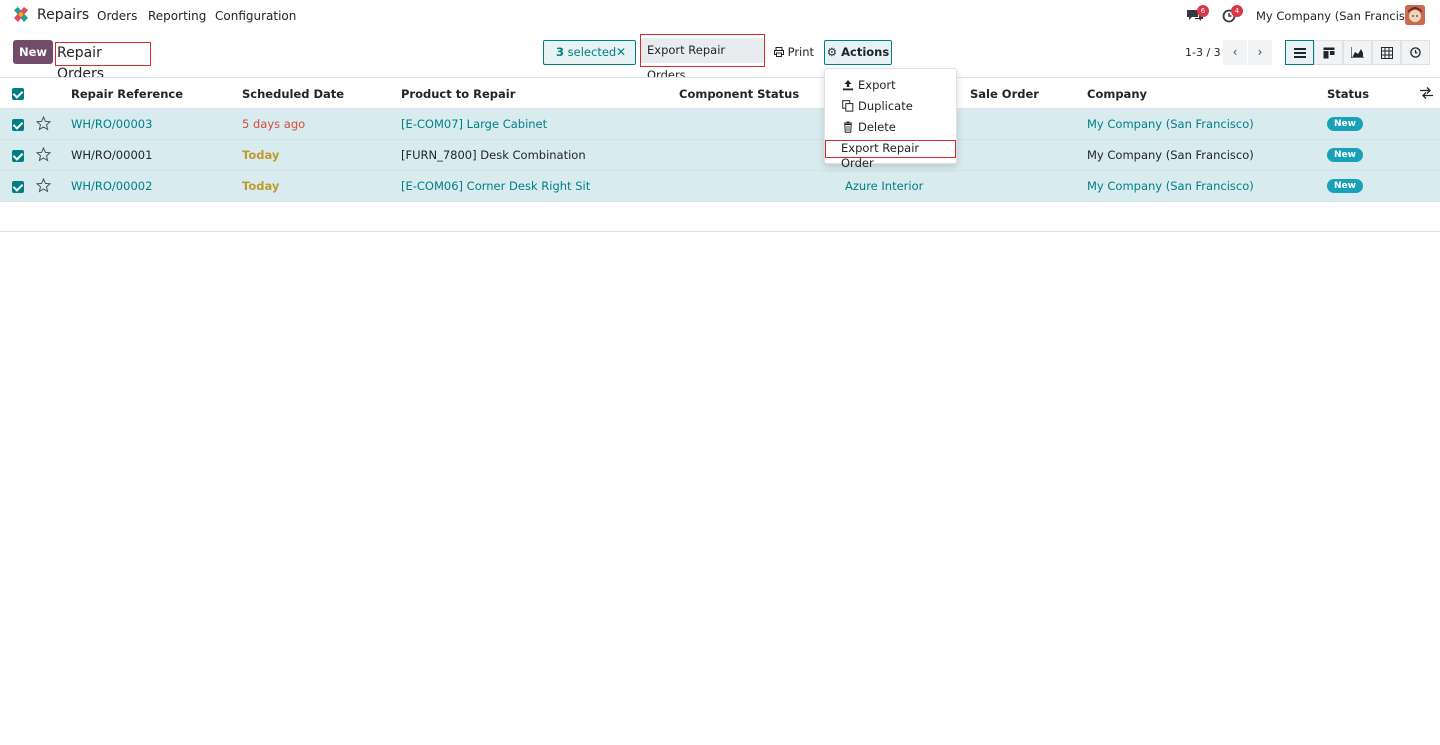  I want to click on clear-selection-icon: ✕, so click(621, 52).